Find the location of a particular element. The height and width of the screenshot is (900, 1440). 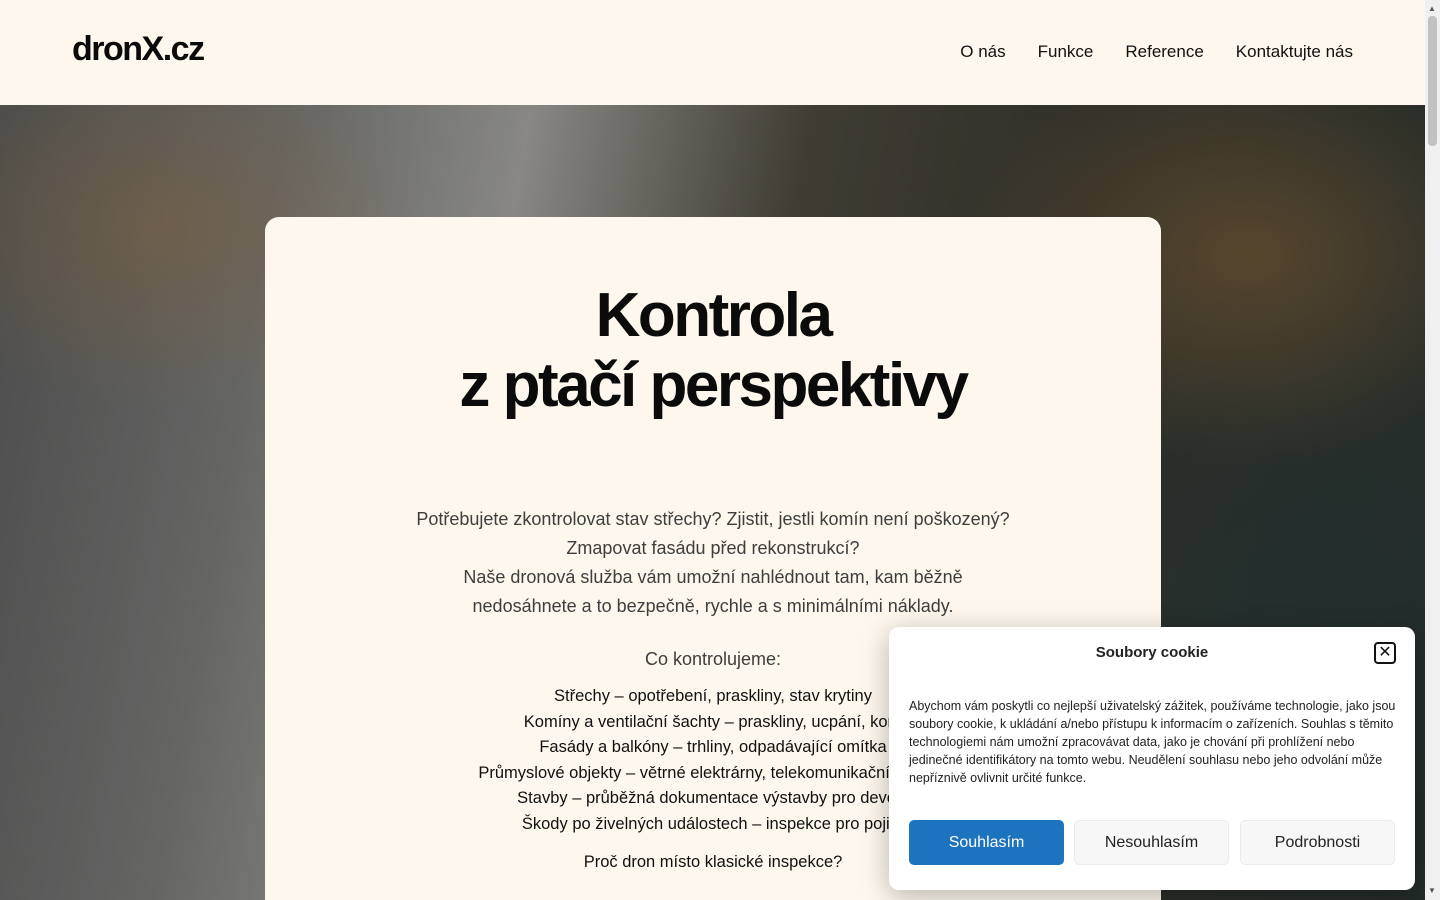

scroll-down-arrow-icon: ▼ is located at coordinates (1432, 890).